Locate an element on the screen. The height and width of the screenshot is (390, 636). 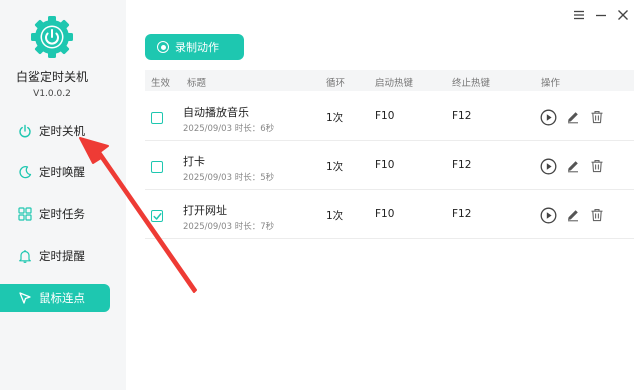
cursor-icon is located at coordinates (25, 298).